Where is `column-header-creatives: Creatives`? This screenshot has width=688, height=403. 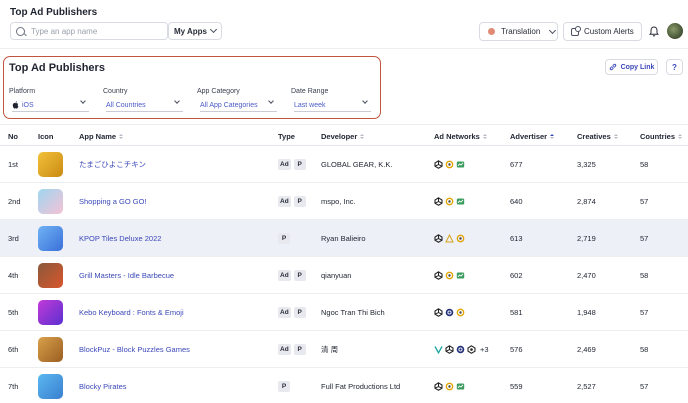 column-header-creatives: Creatives is located at coordinates (597, 136).